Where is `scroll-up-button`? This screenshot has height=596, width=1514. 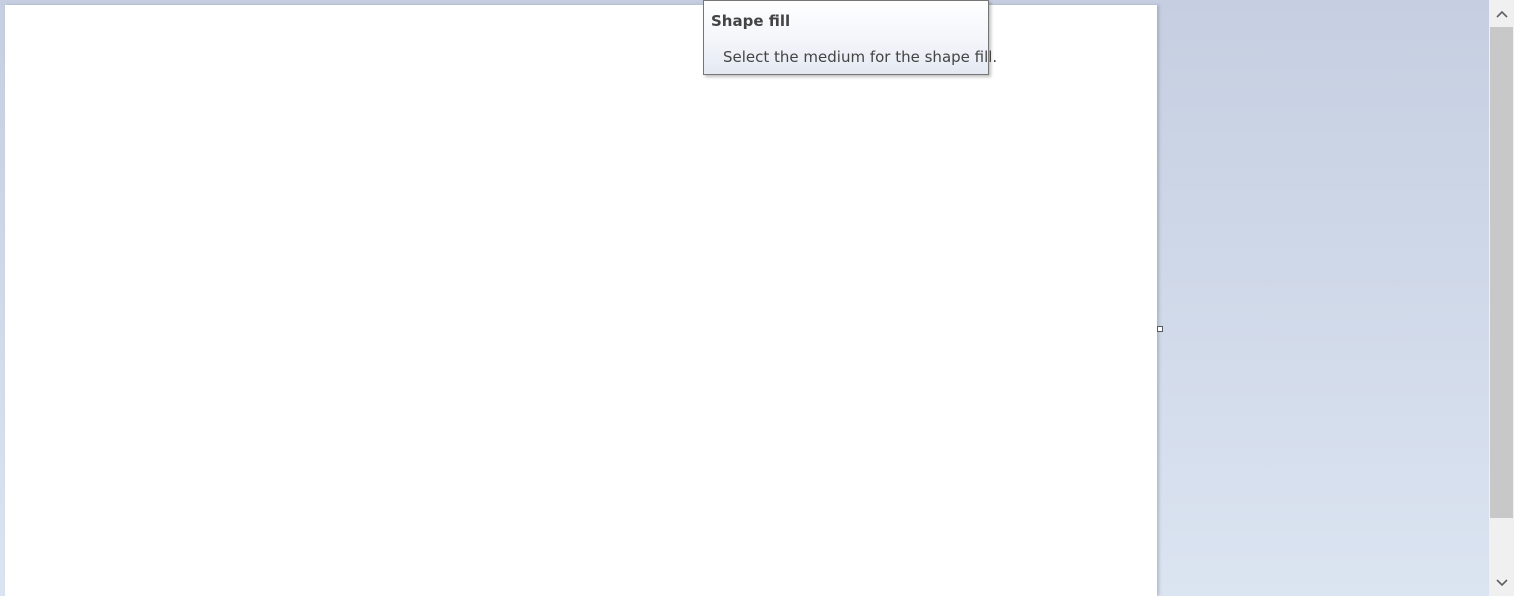 scroll-up-button is located at coordinates (1501, 13).